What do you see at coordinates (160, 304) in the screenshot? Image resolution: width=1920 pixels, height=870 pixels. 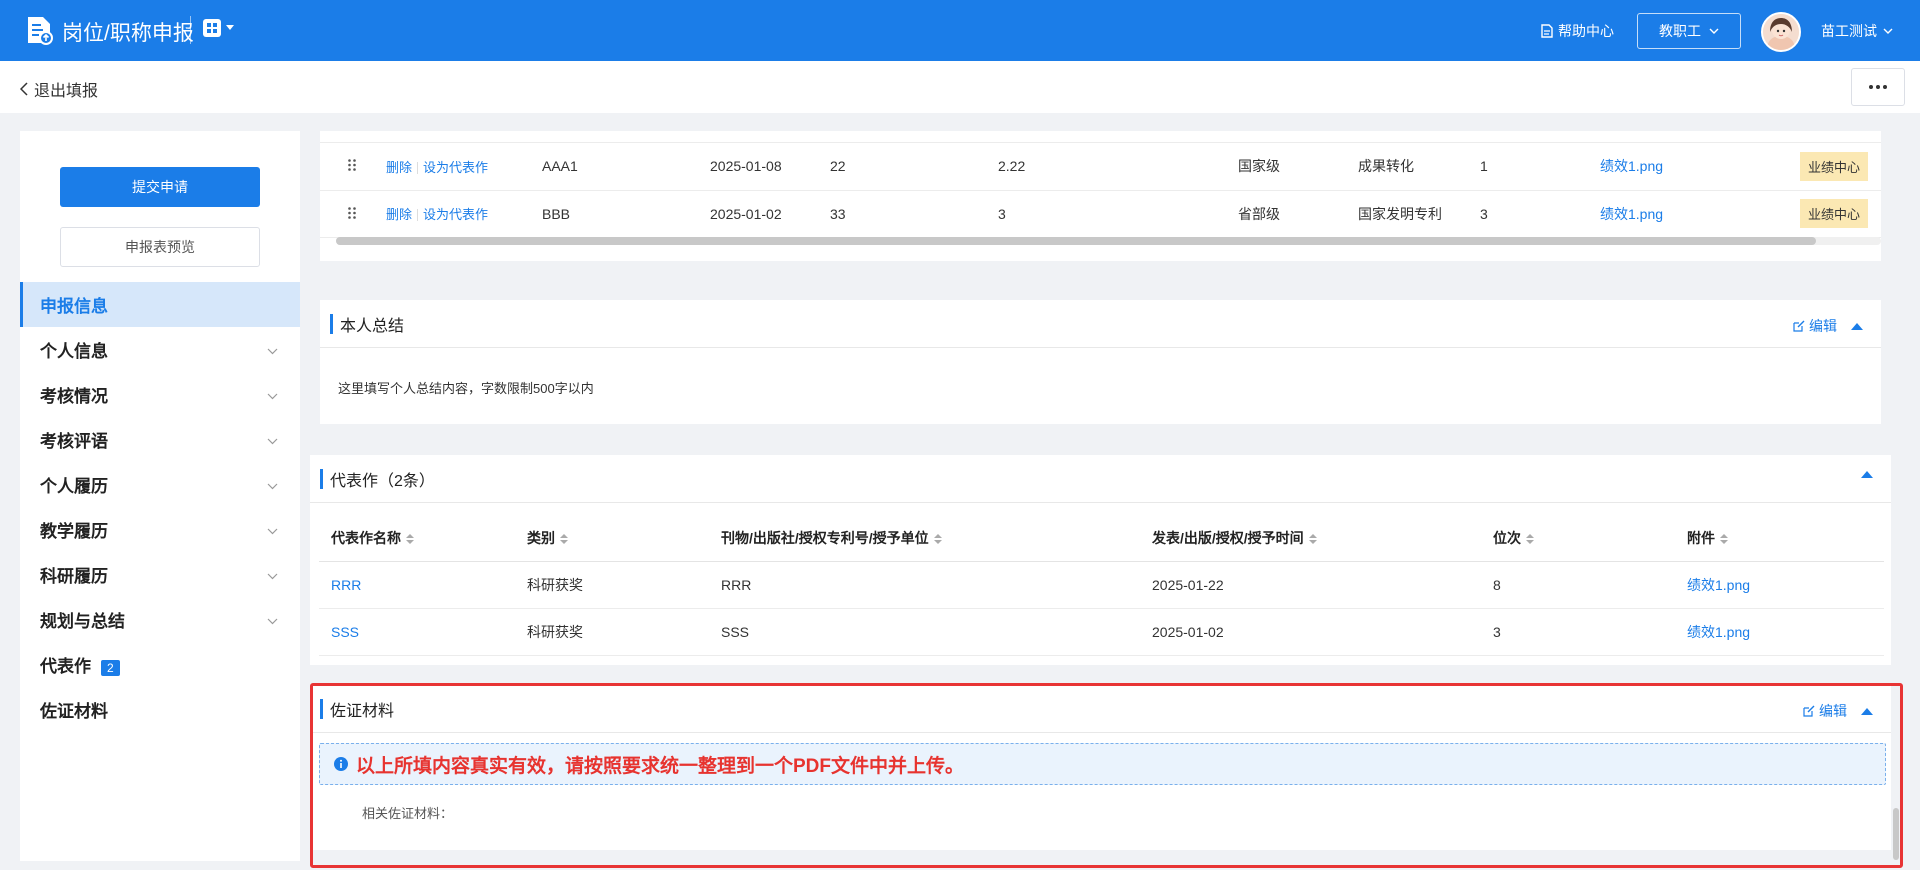 I see `sidebar-item: 申报信息` at bounding box center [160, 304].